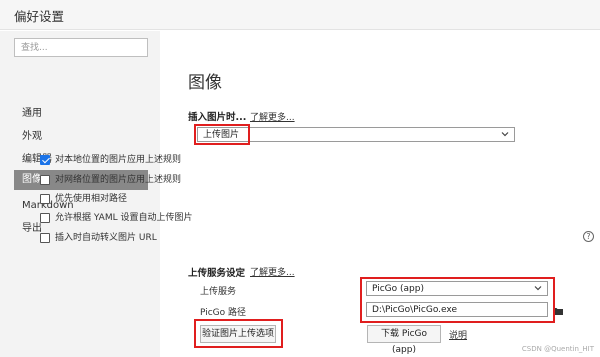  What do you see at coordinates (223, 313) in the screenshot?
I see `picgo-path-label: PicGo 路径` at bounding box center [223, 313].